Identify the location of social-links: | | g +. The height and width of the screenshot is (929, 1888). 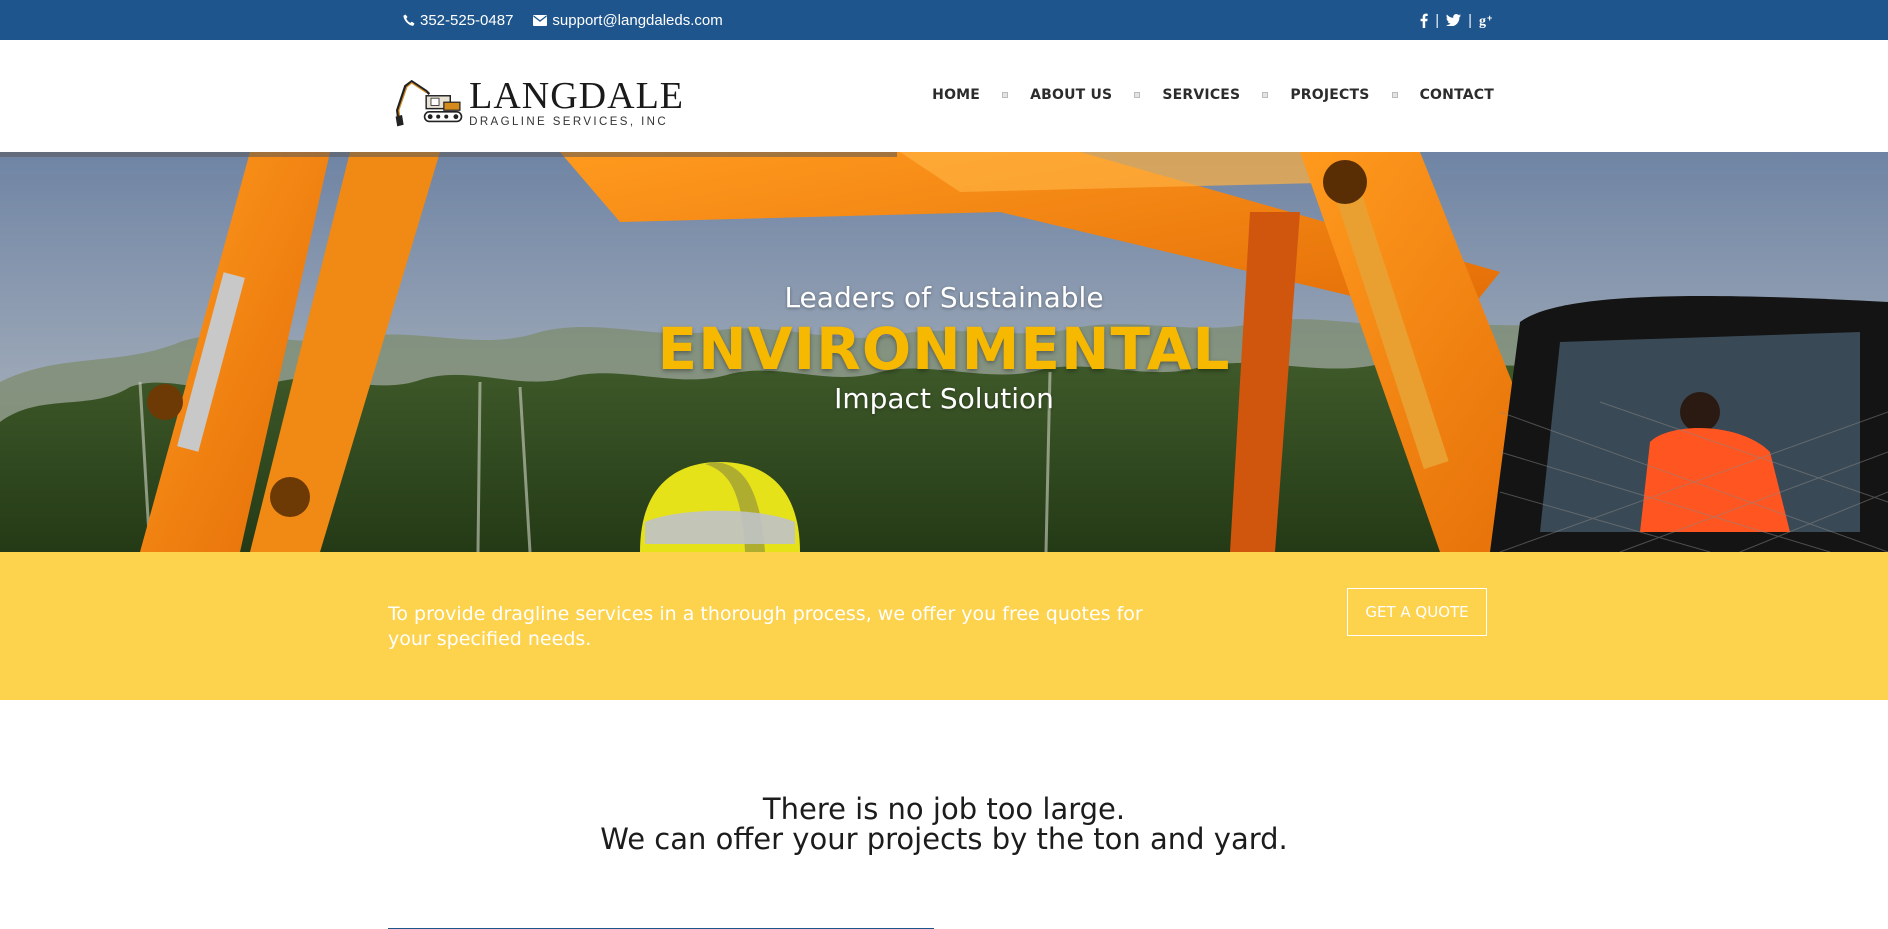
(1457, 20).